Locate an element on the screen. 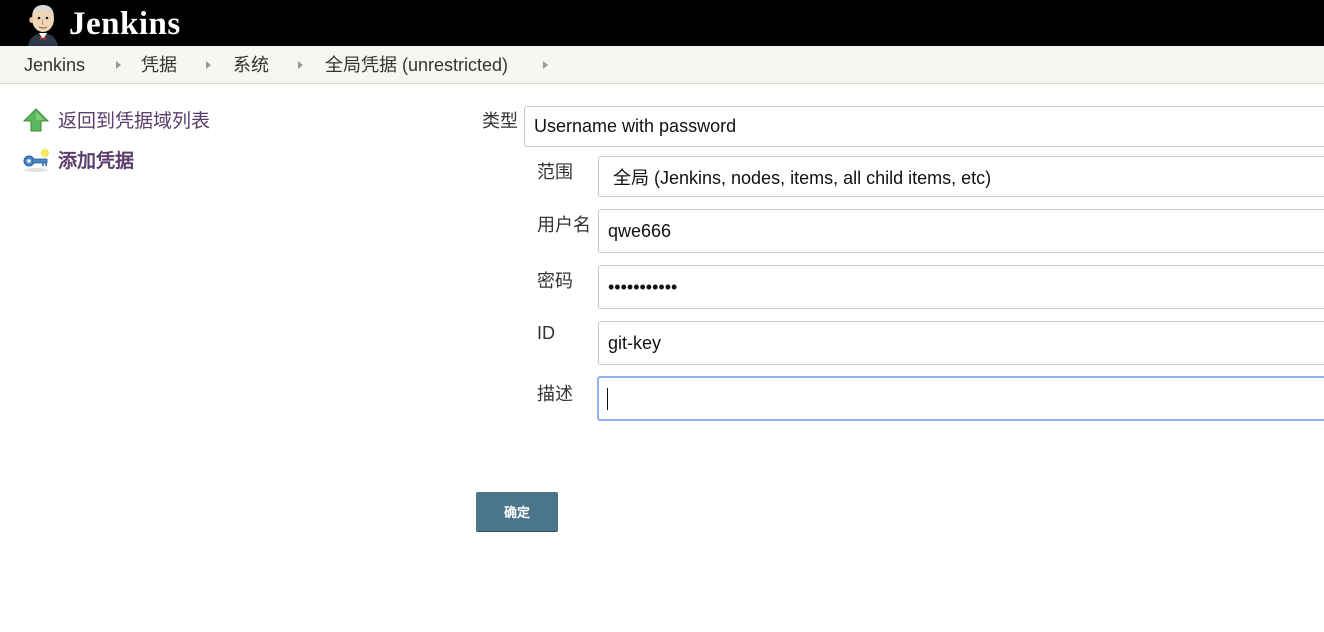 The width and height of the screenshot is (1324, 632). key-icon is located at coordinates (36, 159).